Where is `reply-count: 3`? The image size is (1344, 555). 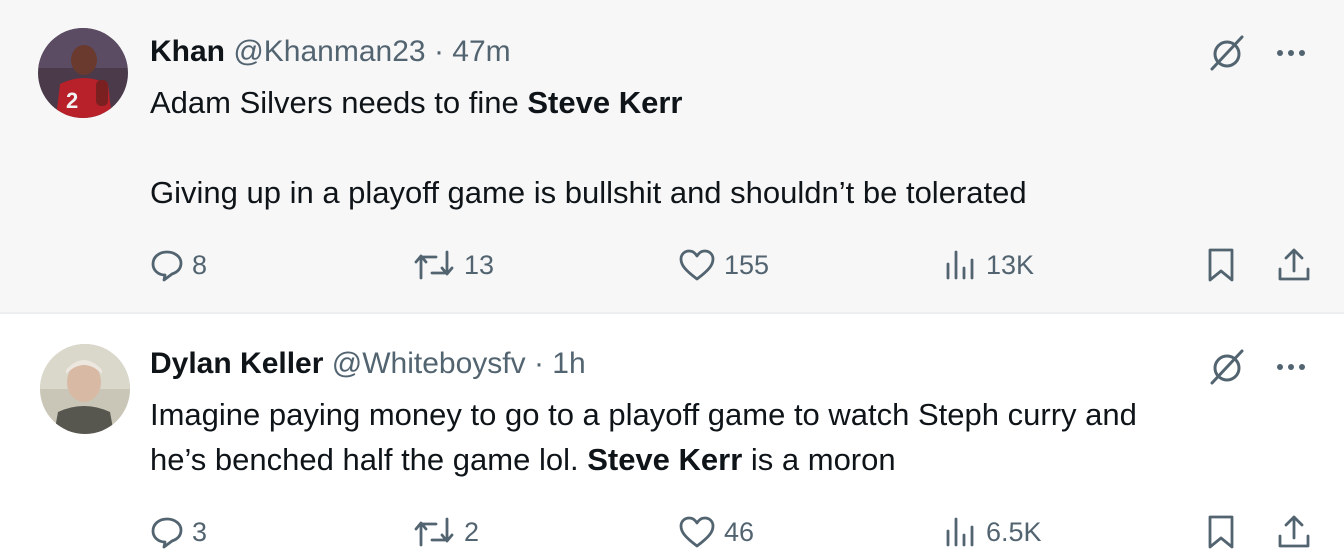
reply-count: 3 is located at coordinates (200, 532).